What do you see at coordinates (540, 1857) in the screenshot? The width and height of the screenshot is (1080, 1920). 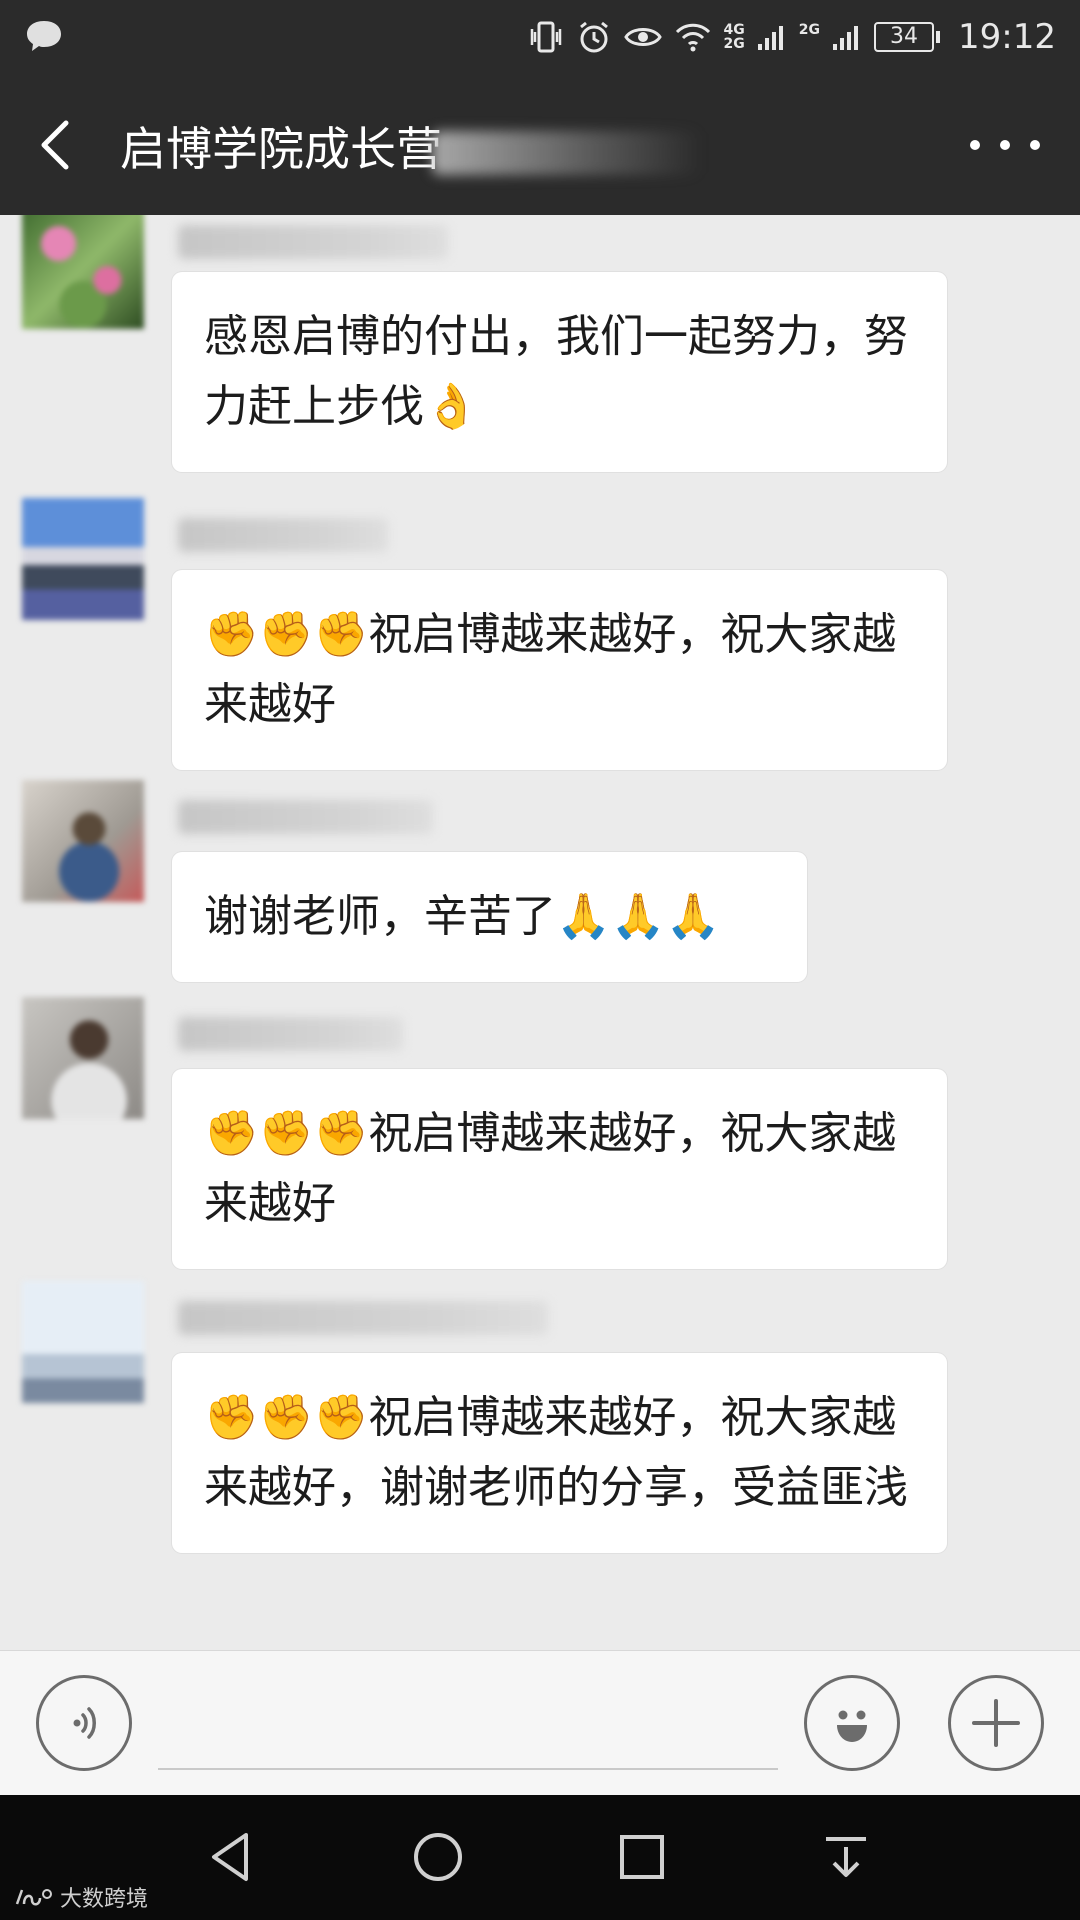 I see `system-nav-bar: 大数跨境` at bounding box center [540, 1857].